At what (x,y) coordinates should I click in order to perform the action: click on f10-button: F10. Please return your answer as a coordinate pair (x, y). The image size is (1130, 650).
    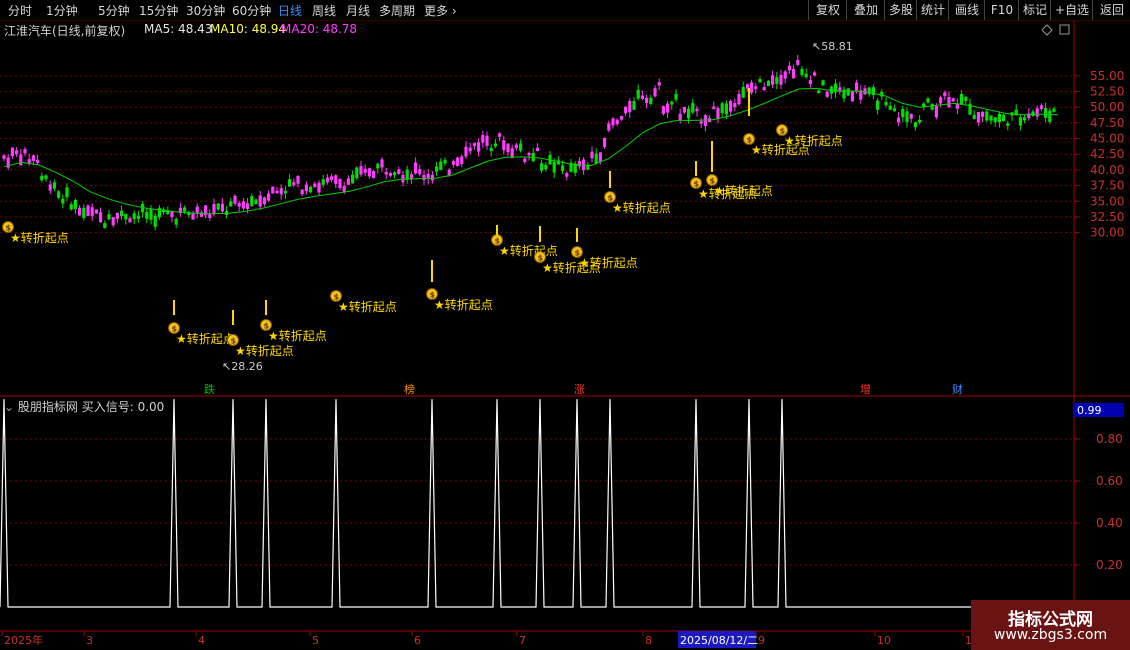
    Looking at the image, I should click on (1001, 10).